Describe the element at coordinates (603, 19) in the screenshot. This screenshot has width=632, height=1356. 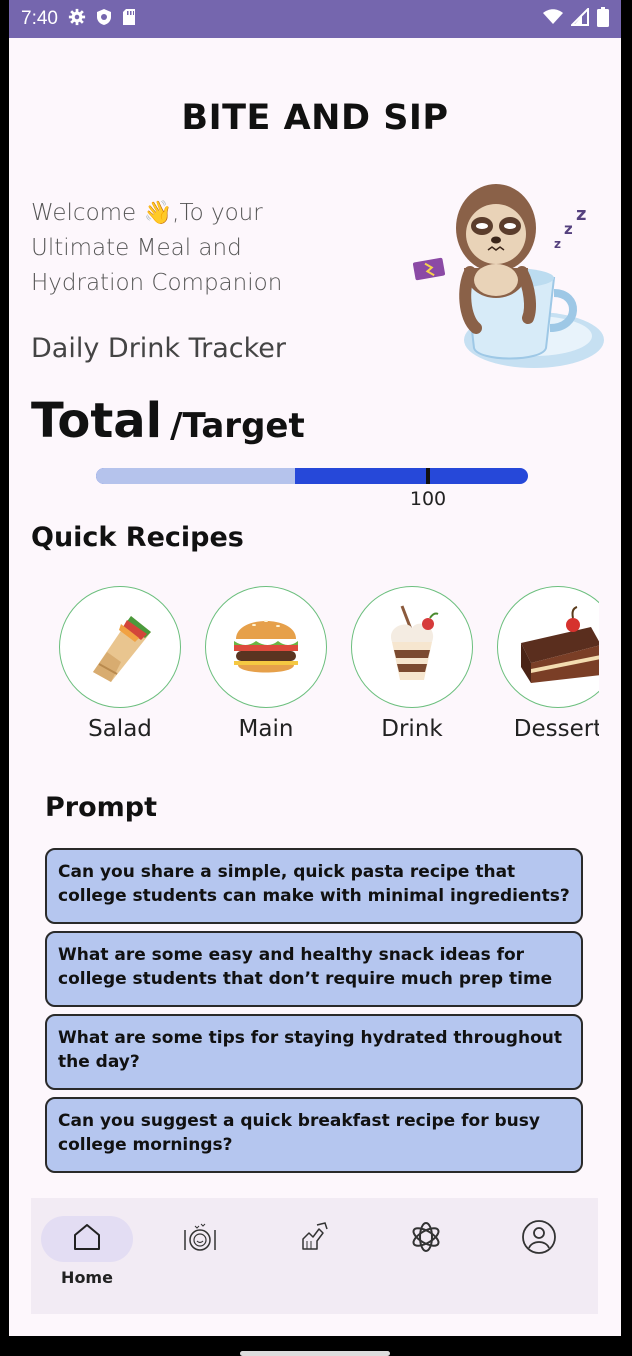
I see `battery-icon` at that location.